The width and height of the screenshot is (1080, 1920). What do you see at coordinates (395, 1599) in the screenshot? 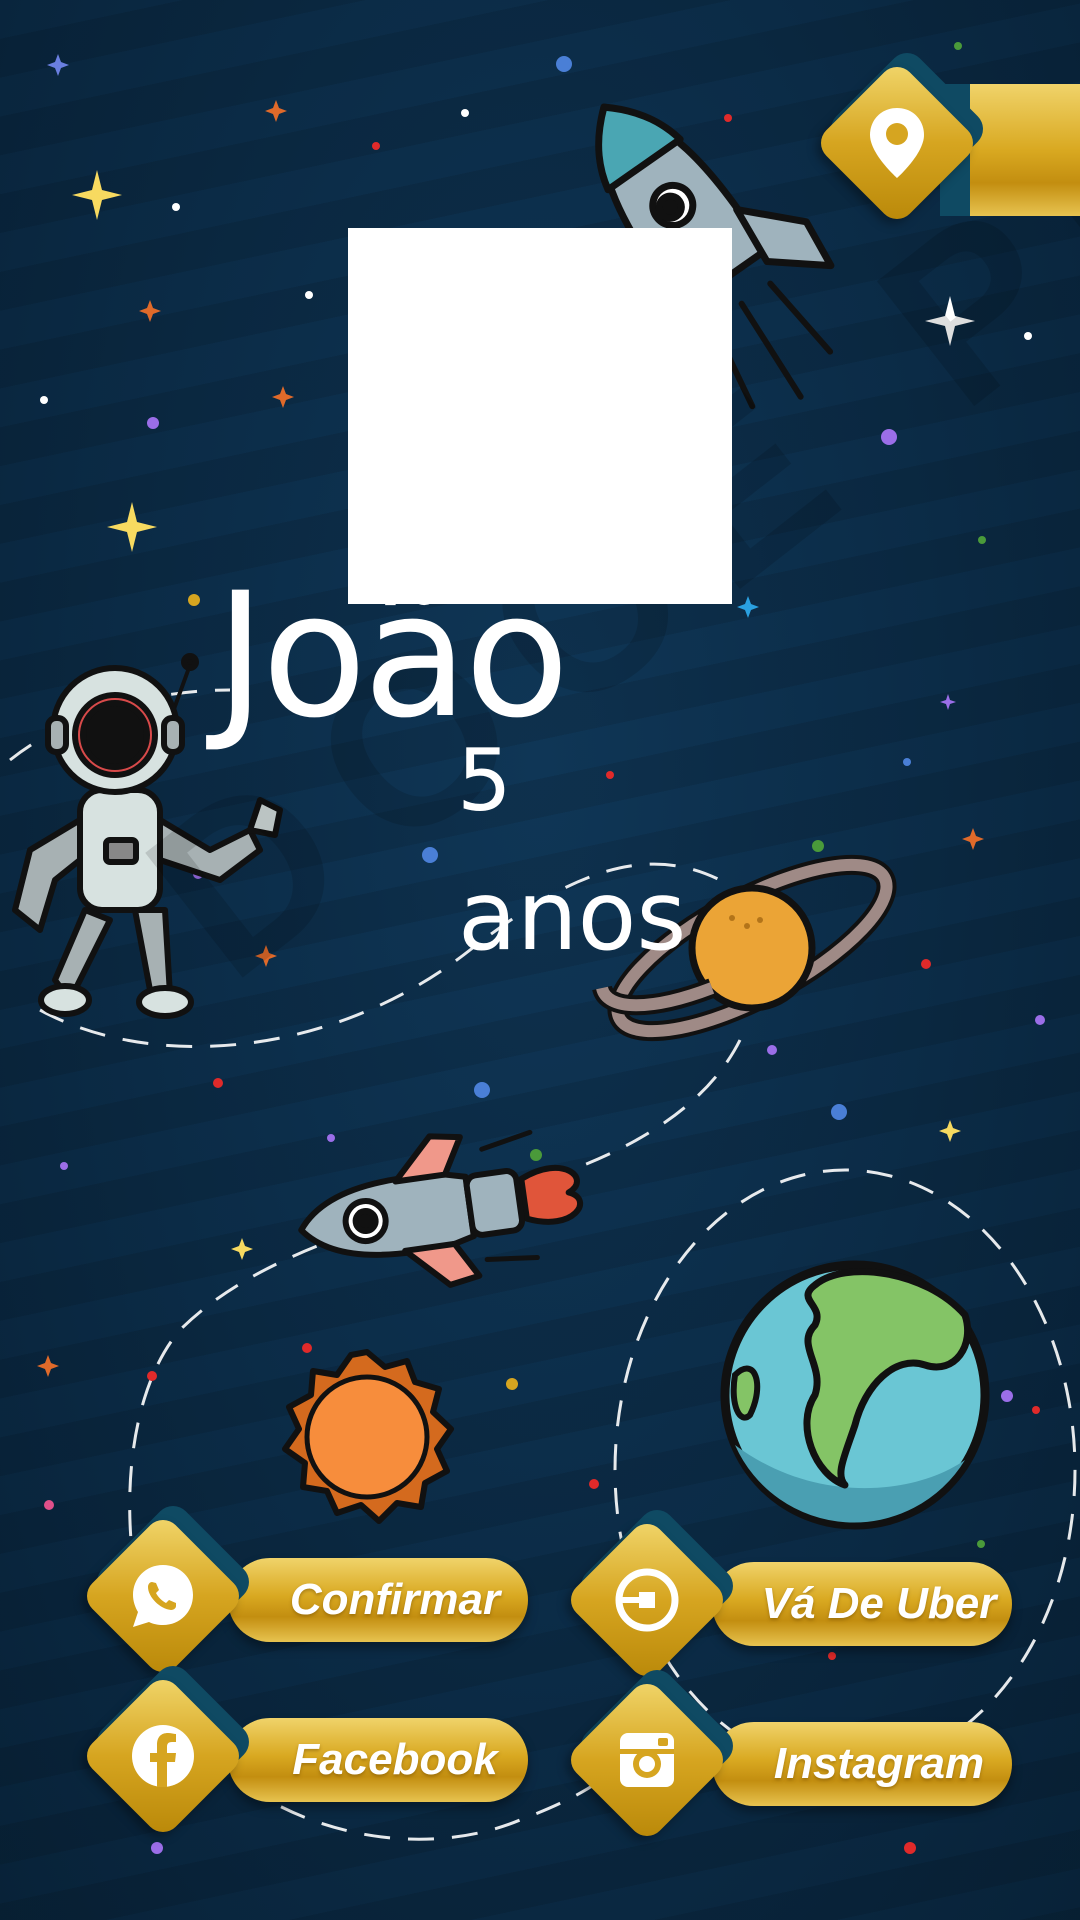
I see `confirm-button-label: Confirmar` at bounding box center [395, 1599].